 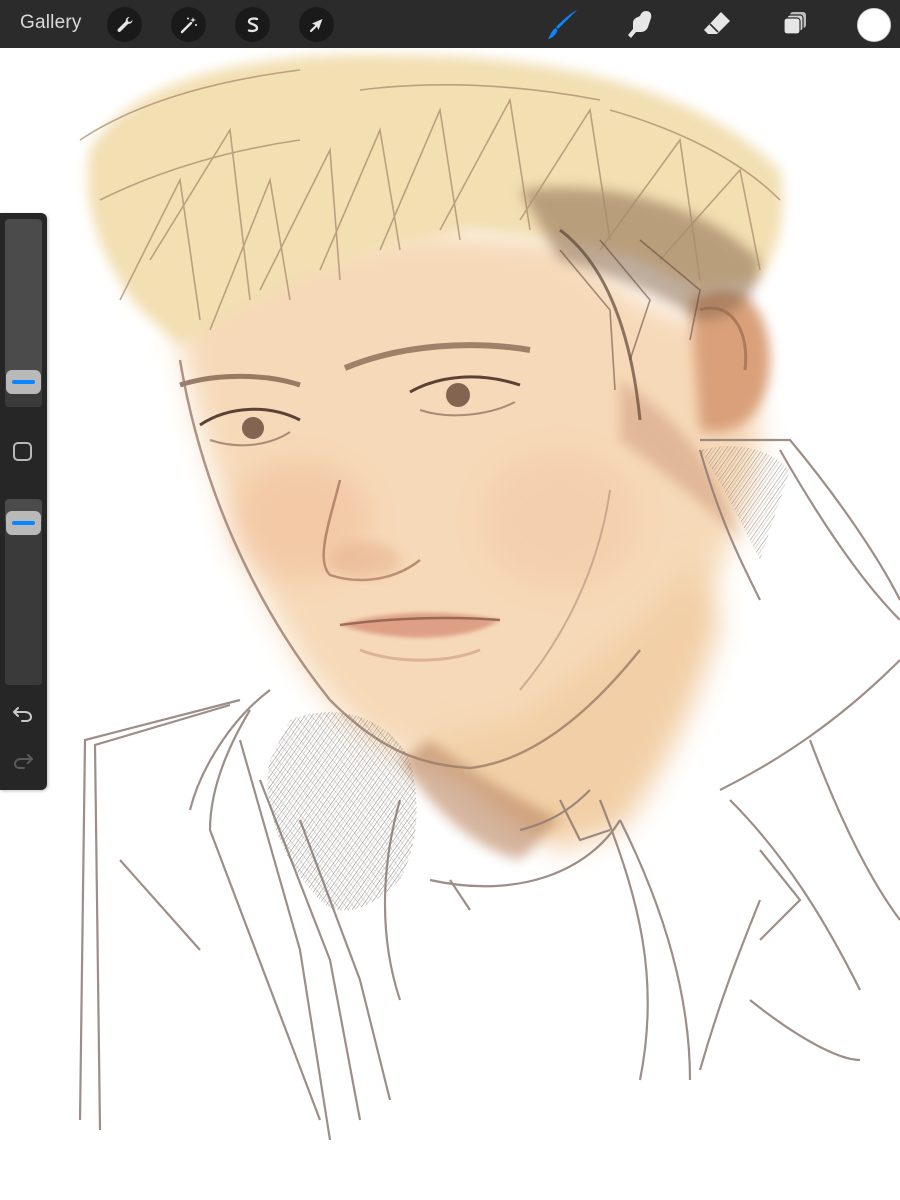 I want to click on eraser-icon, so click(x=717, y=23).